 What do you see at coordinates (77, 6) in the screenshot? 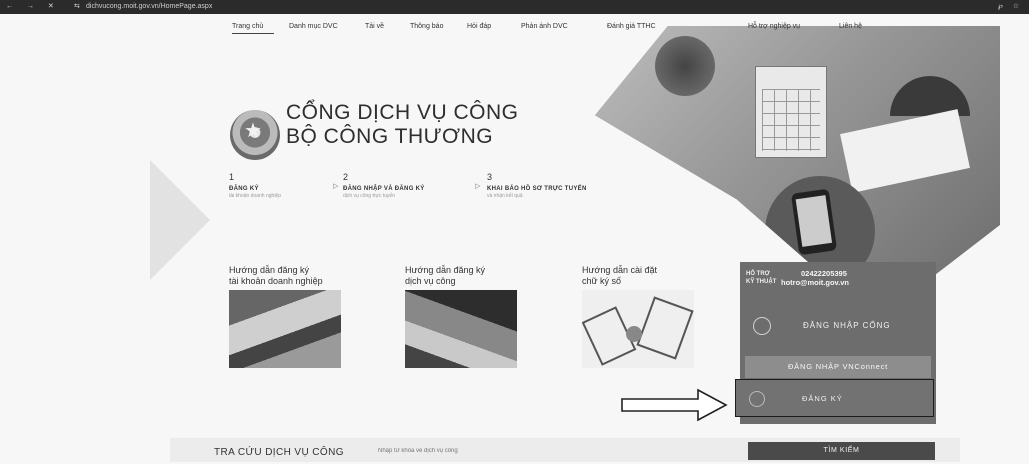
I see `site-info-icon: ⇆` at bounding box center [77, 6].